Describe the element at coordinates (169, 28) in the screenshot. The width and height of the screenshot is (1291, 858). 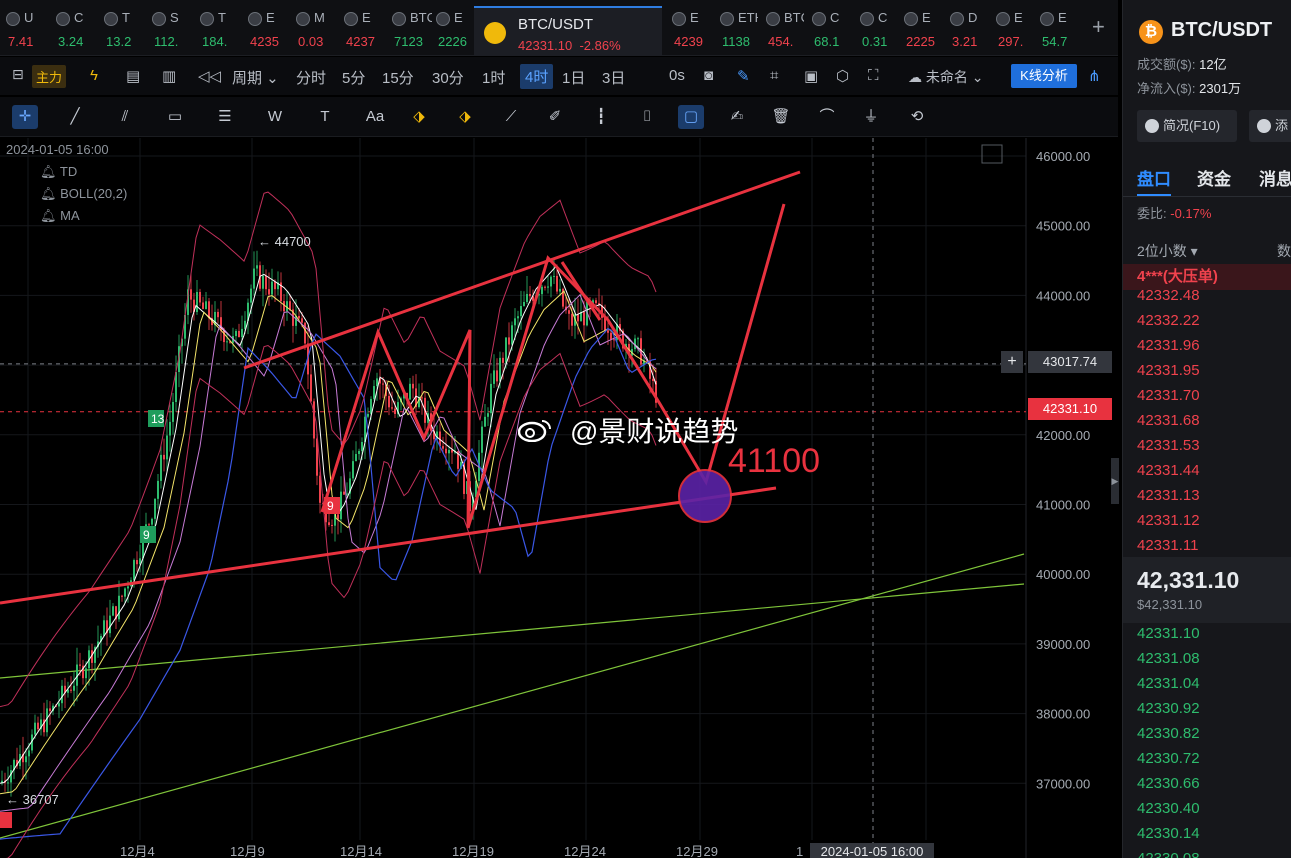
I see `ticker-tab: S 112.` at that location.